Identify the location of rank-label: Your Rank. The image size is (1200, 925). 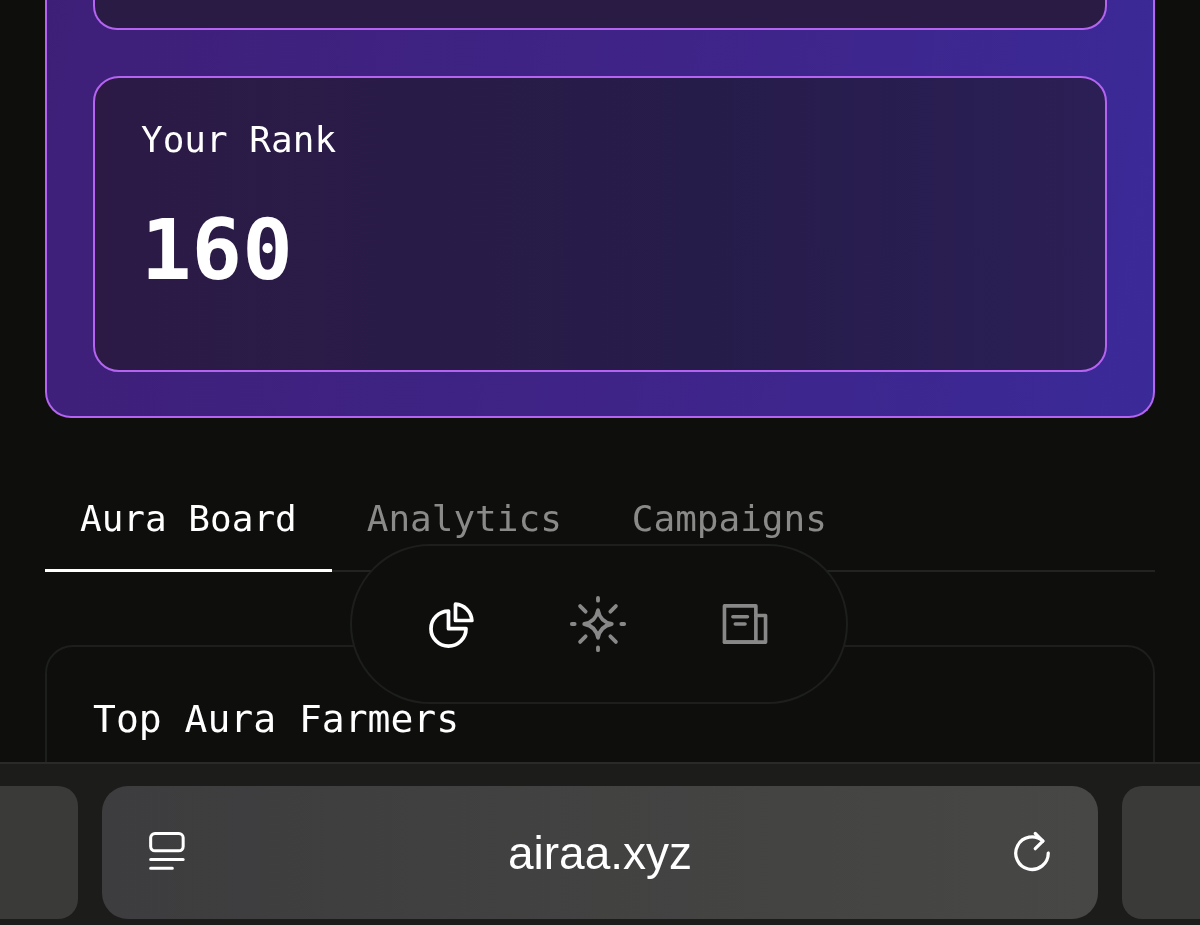
(239, 140).